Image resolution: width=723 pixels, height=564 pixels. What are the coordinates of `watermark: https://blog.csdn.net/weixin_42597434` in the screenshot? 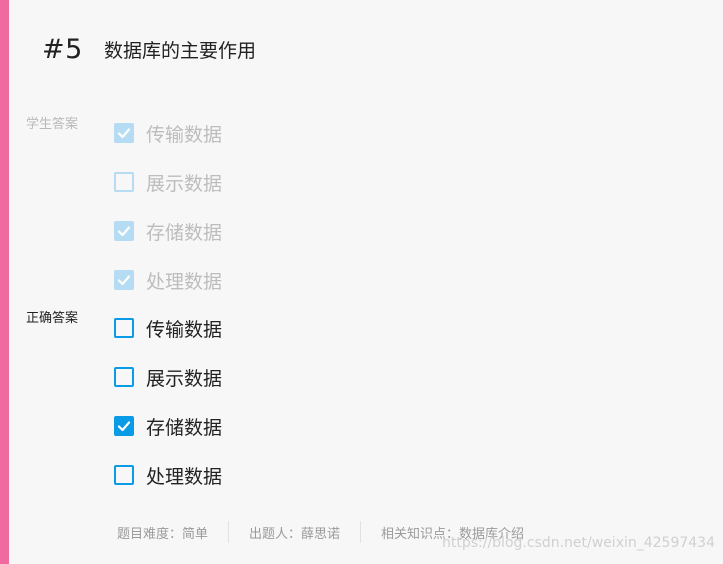 It's located at (578, 543).